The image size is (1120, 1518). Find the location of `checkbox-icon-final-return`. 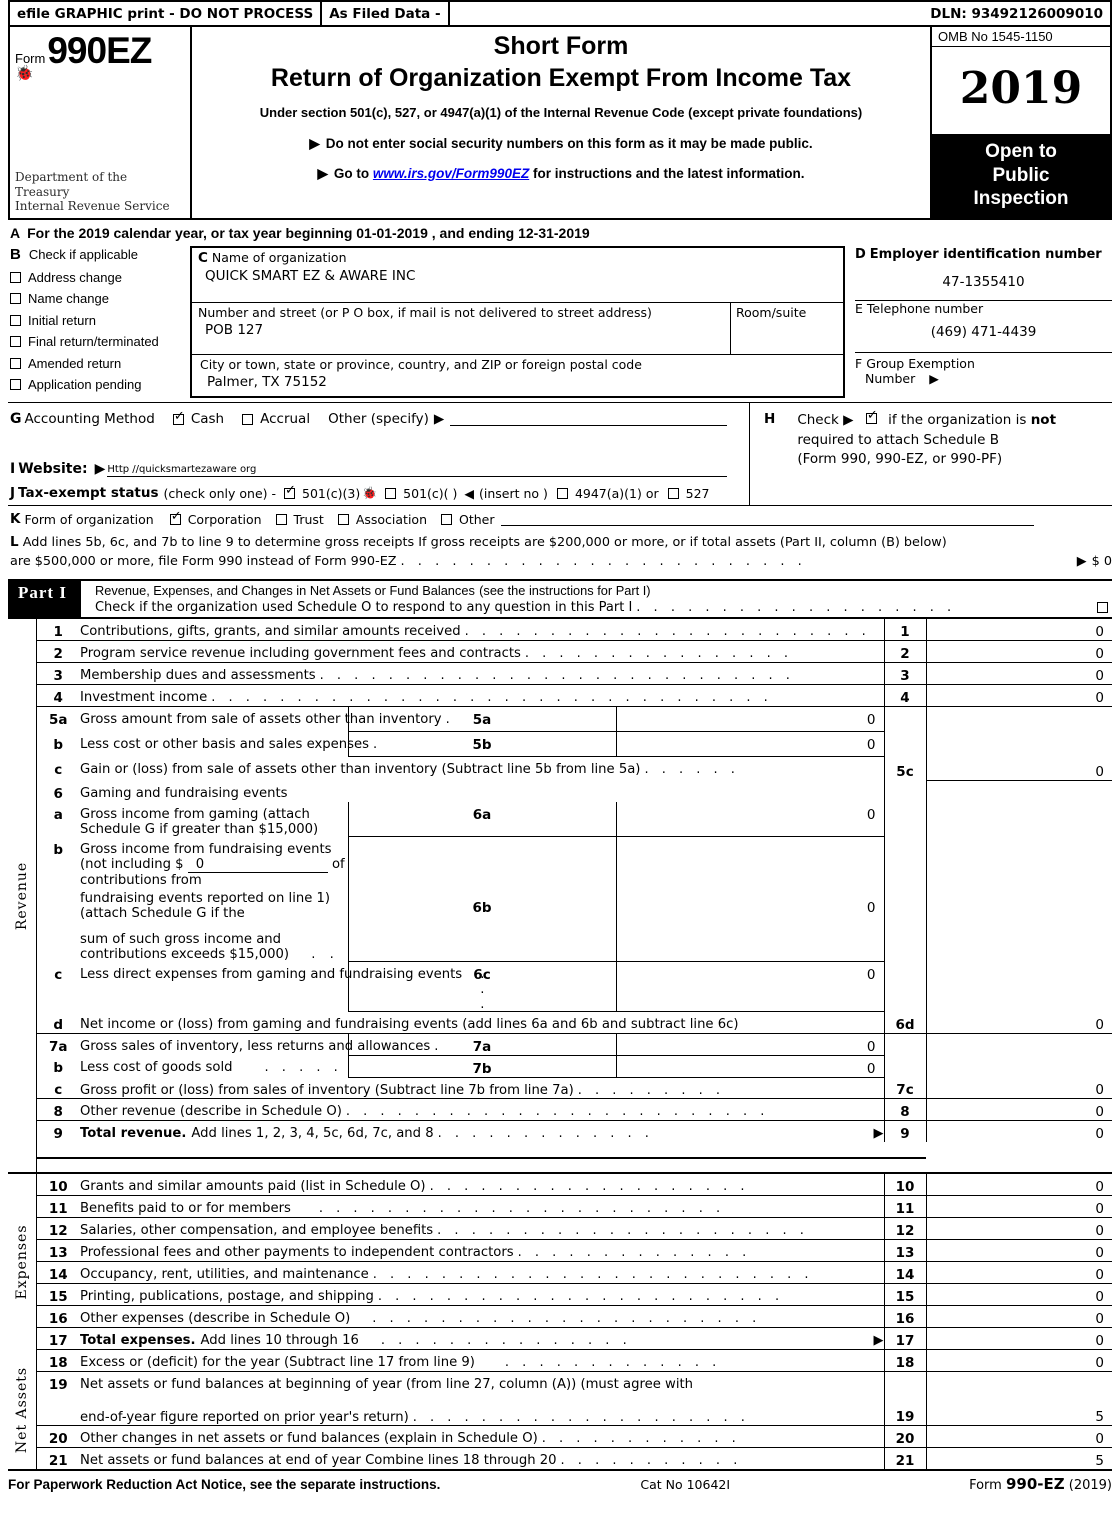

checkbox-icon-final-return is located at coordinates (15, 341).